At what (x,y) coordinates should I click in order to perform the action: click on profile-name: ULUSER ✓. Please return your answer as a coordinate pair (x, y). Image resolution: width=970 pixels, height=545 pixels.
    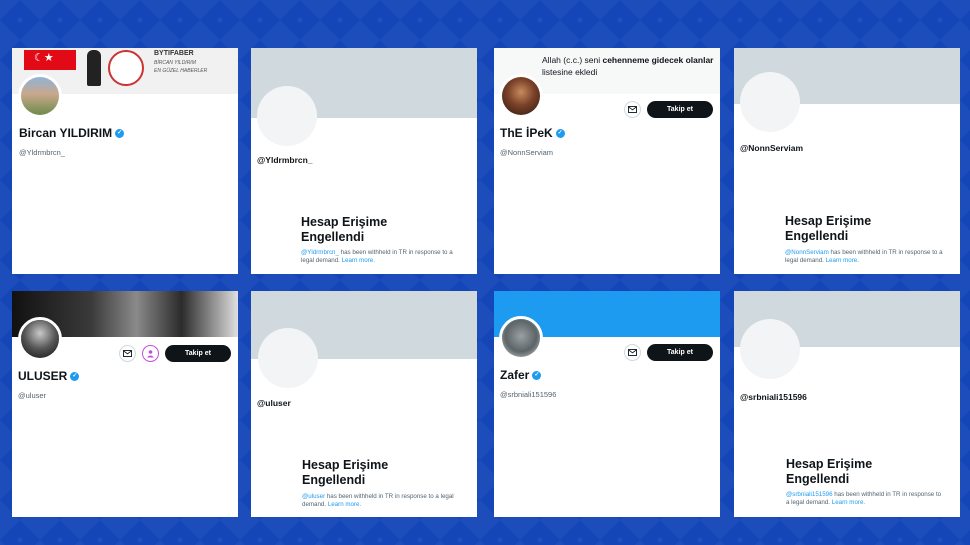
    Looking at the image, I should click on (49, 376).